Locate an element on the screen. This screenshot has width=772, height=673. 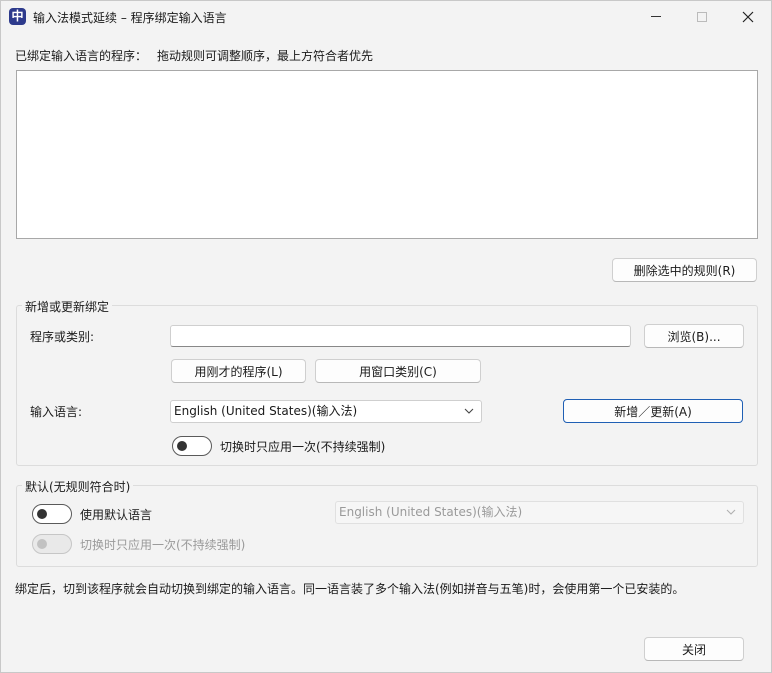
app-icon: 中 is located at coordinates (17, 16).